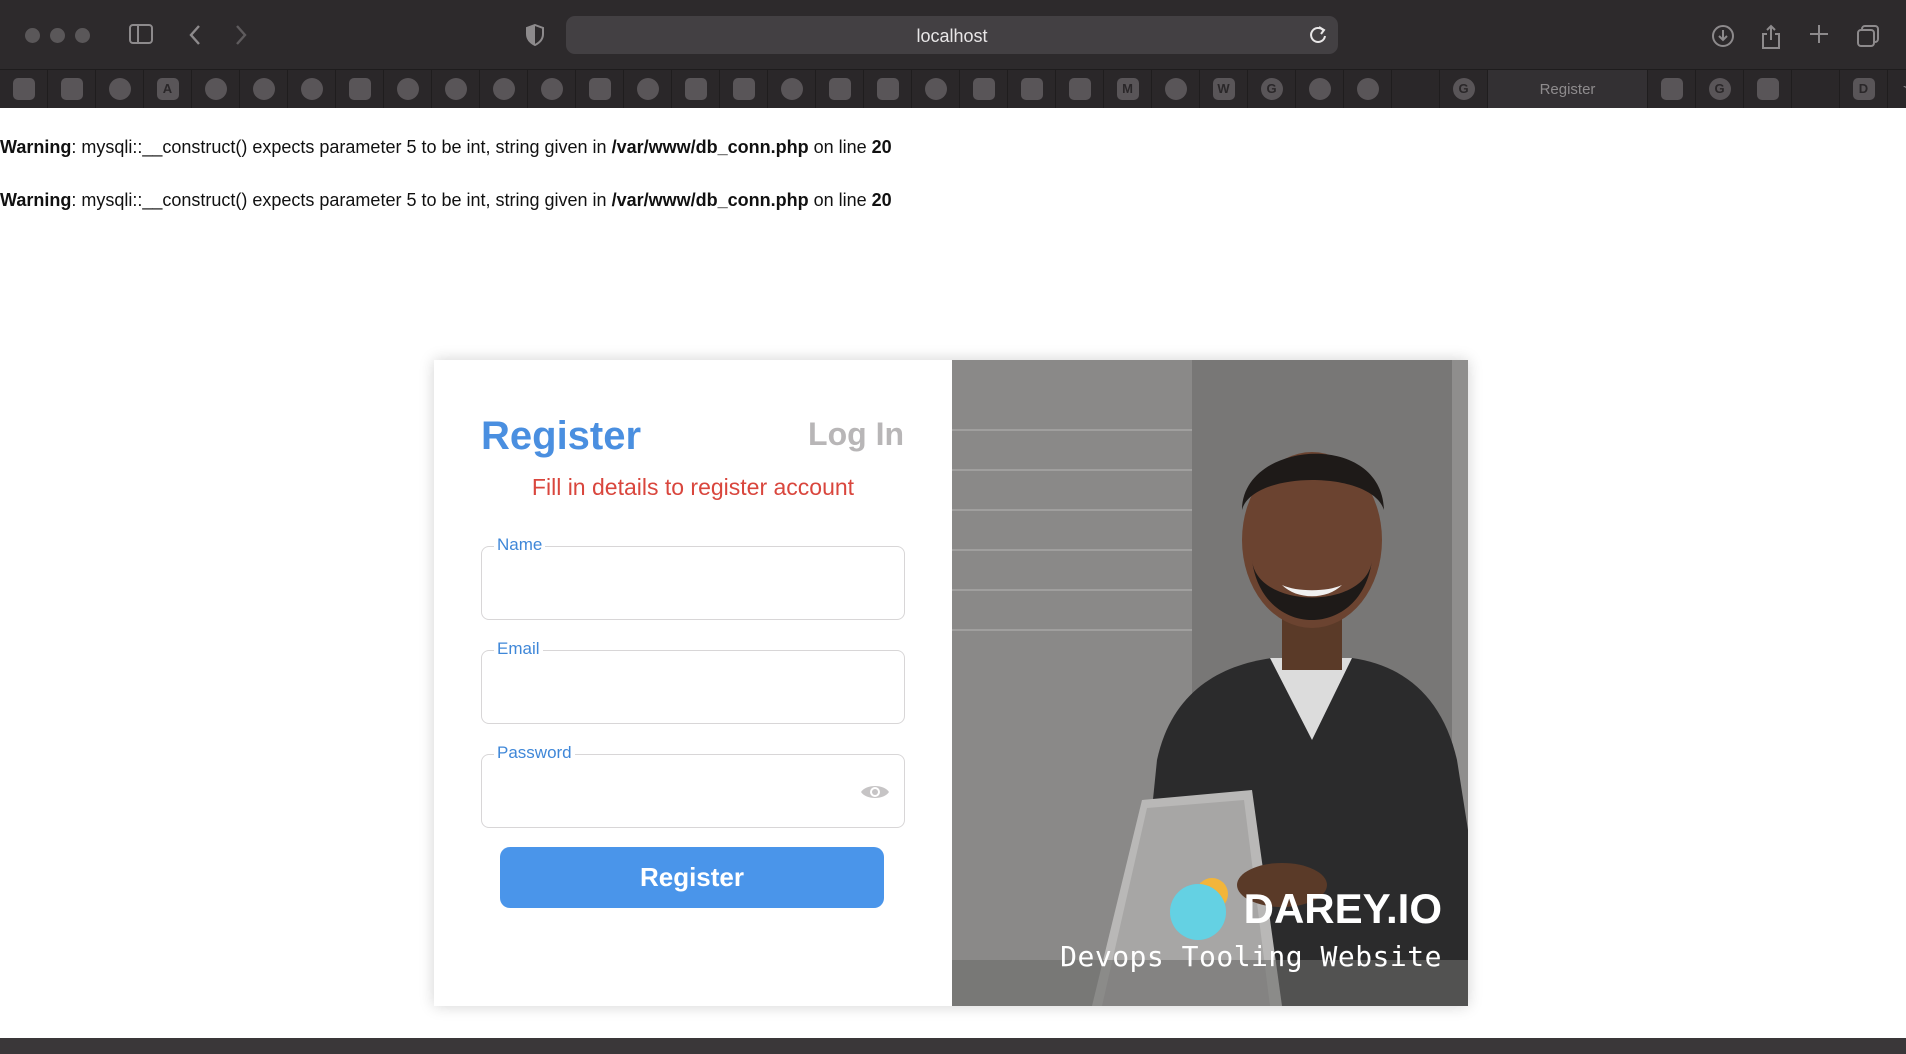  I want to click on share-icon, so click(1771, 35).